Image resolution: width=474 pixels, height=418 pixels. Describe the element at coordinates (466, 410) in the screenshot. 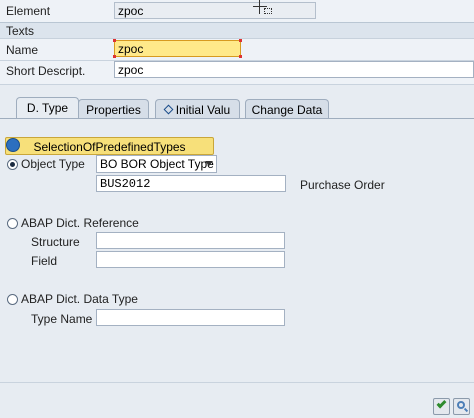

I see `magnifier-handle` at that location.